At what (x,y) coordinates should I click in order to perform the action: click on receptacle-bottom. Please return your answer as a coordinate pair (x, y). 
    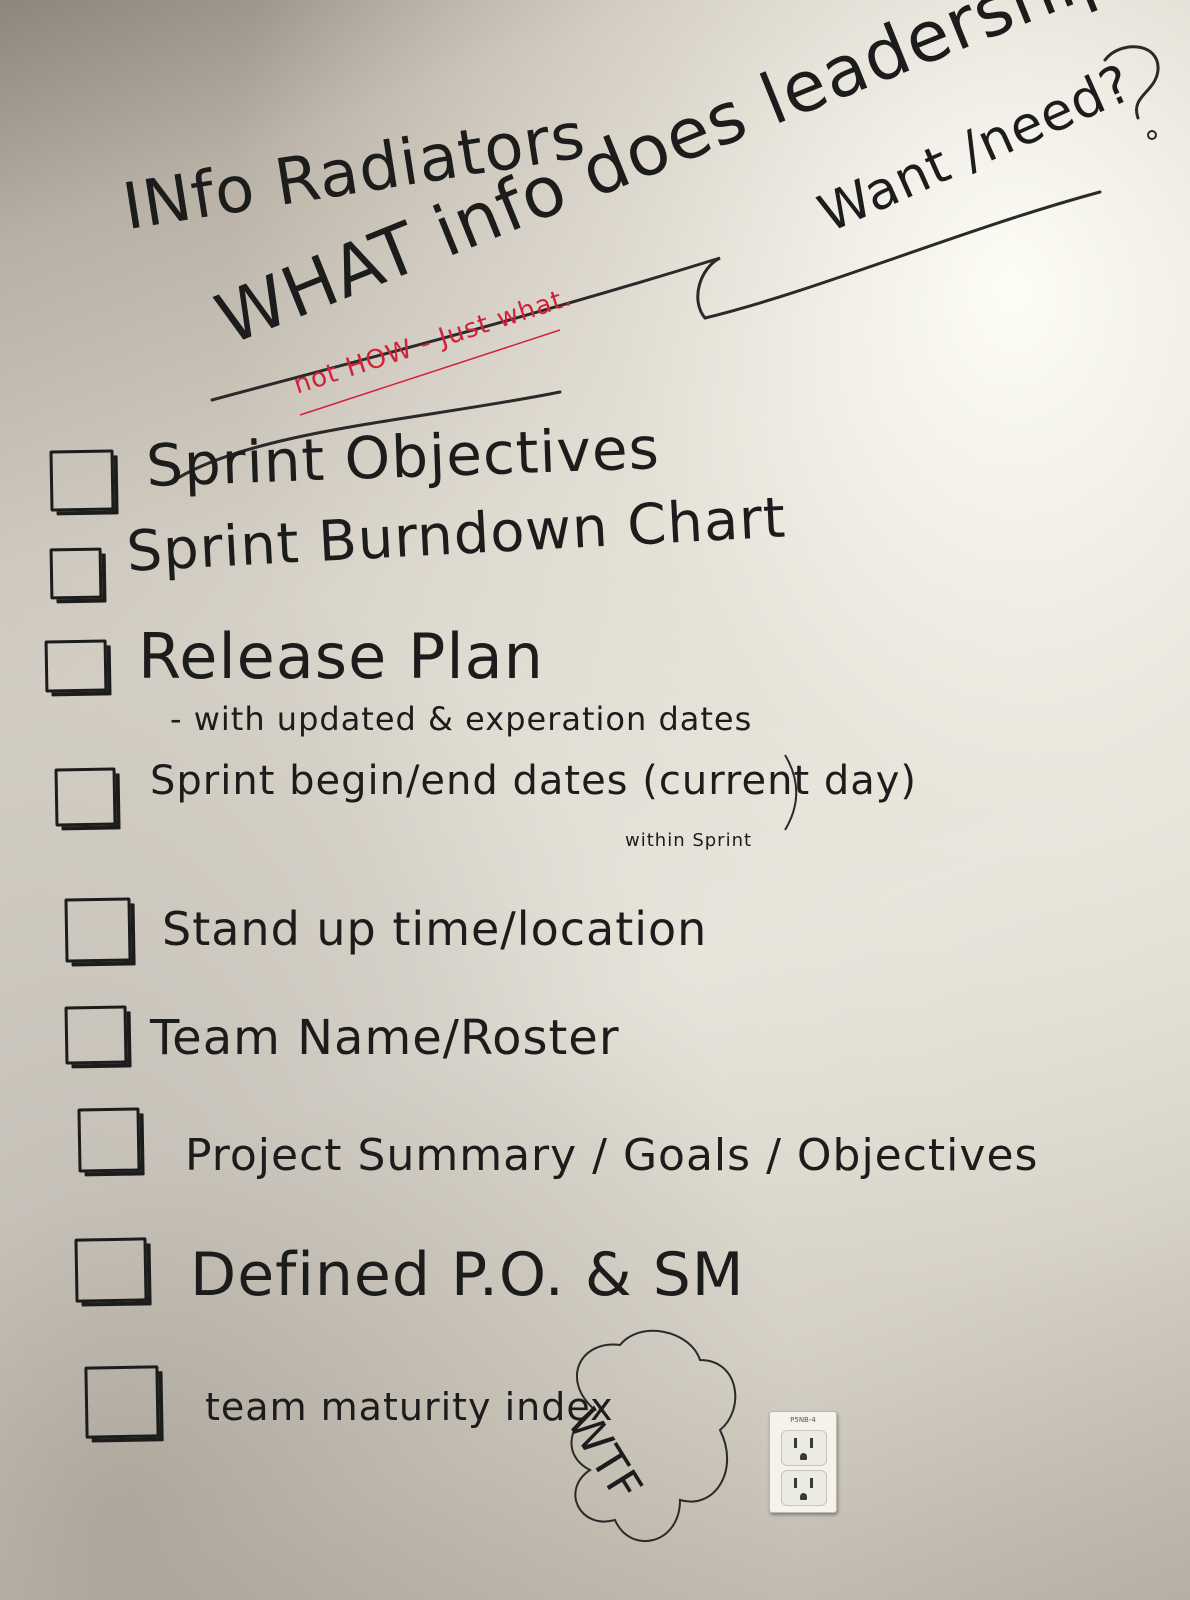
    Looking at the image, I should click on (804, 1488).